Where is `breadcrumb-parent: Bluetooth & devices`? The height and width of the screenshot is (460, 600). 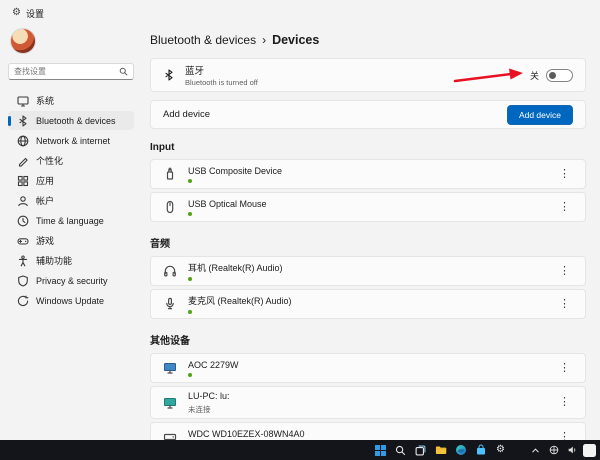 breadcrumb-parent: Bluetooth & devices is located at coordinates (203, 40).